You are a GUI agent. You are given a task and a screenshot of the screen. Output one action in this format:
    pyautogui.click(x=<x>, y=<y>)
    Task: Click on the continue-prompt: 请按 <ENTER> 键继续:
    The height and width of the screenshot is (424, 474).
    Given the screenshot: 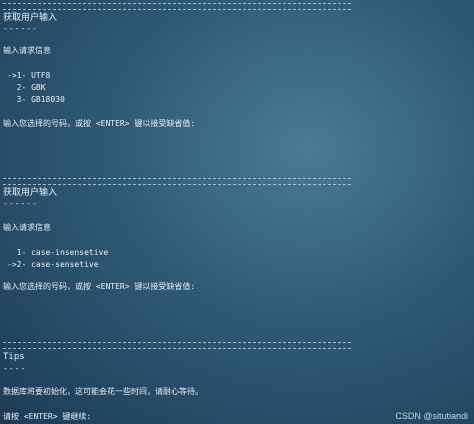 What is the action you would take?
    pyautogui.click(x=47, y=417)
    